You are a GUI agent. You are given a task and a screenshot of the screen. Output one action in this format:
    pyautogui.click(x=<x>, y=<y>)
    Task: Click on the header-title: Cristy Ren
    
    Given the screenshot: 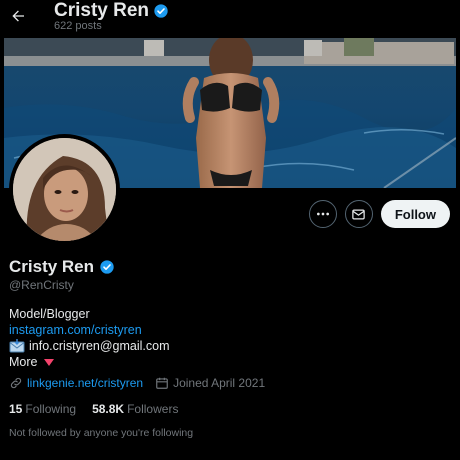 What is the action you would take?
    pyautogui.click(x=111, y=11)
    